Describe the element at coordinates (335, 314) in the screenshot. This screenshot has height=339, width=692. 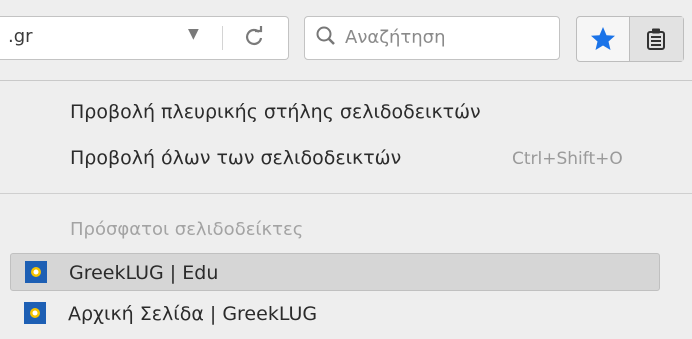
I see `bookmark-item: Αρχική Σελίδα | GreekLUG` at that location.